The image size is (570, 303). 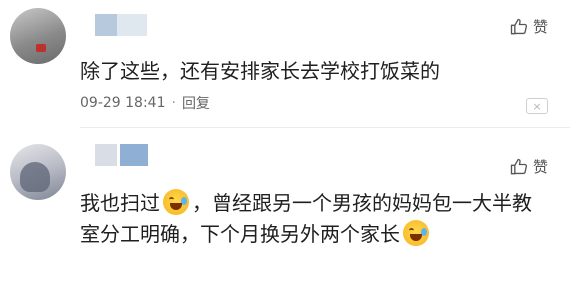 What do you see at coordinates (123, 103) in the screenshot?
I see `timestamp: 09-29 18:41` at bounding box center [123, 103].